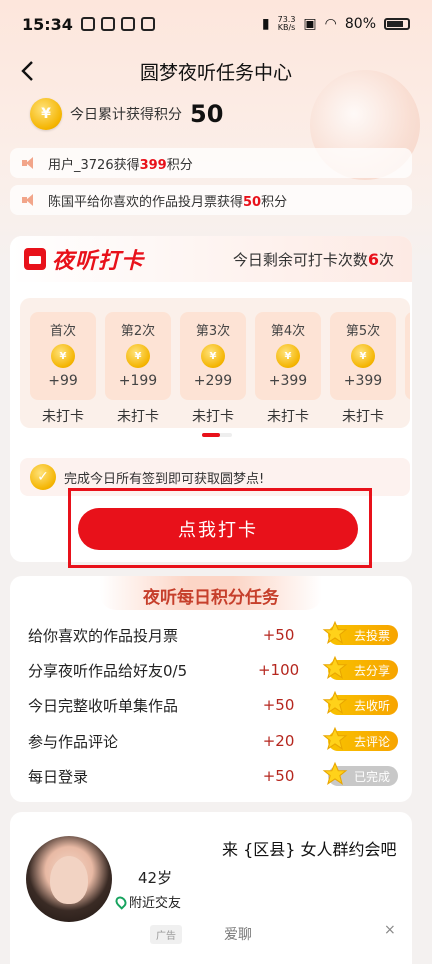 The width and height of the screenshot is (432, 964). I want to click on avatar-face, so click(69, 880).